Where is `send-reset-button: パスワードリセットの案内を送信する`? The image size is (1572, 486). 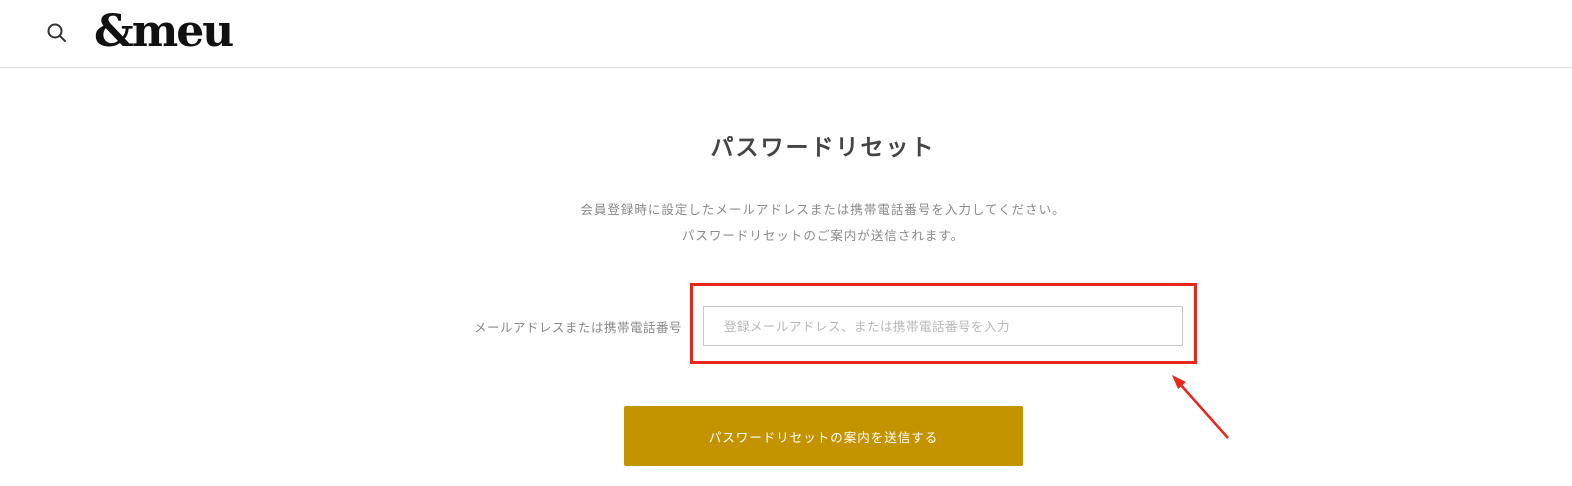 send-reset-button: パスワードリセットの案内を送信する is located at coordinates (823, 436).